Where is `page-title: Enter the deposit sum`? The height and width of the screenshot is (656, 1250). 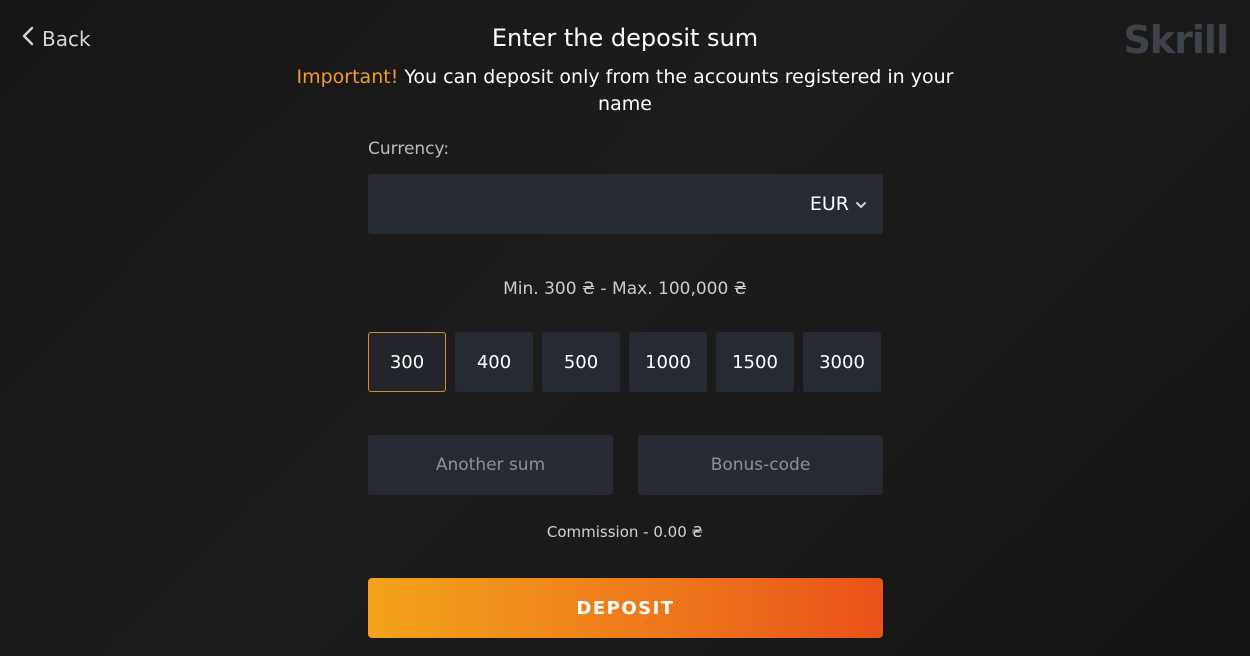
page-title: Enter the deposit sum is located at coordinates (625, 38).